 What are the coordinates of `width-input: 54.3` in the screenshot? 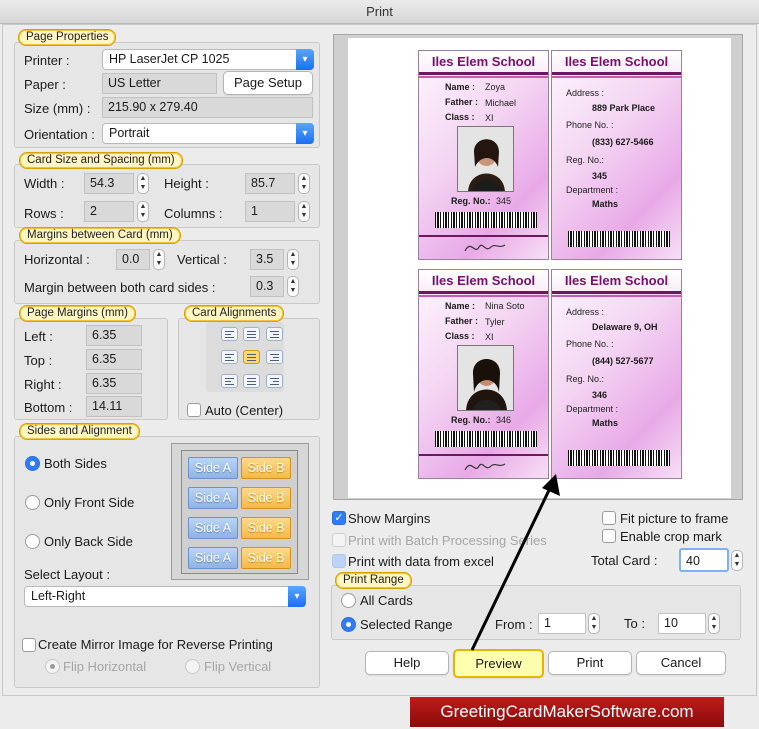 It's located at (109, 183).